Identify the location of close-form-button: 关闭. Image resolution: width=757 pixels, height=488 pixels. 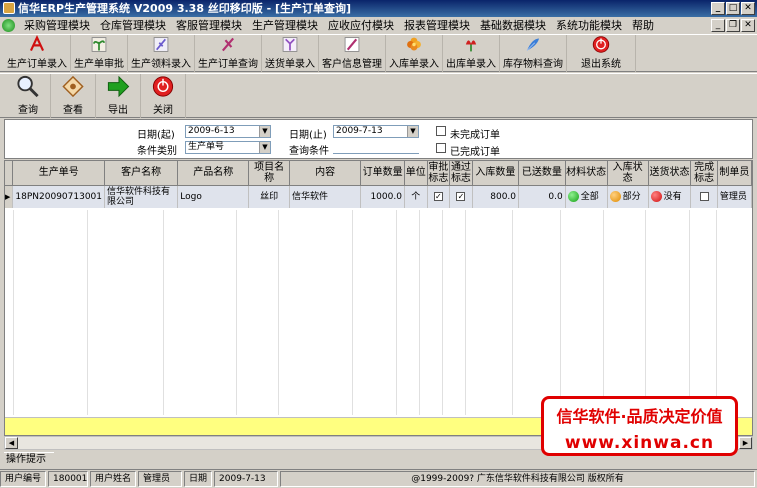
(163, 96).